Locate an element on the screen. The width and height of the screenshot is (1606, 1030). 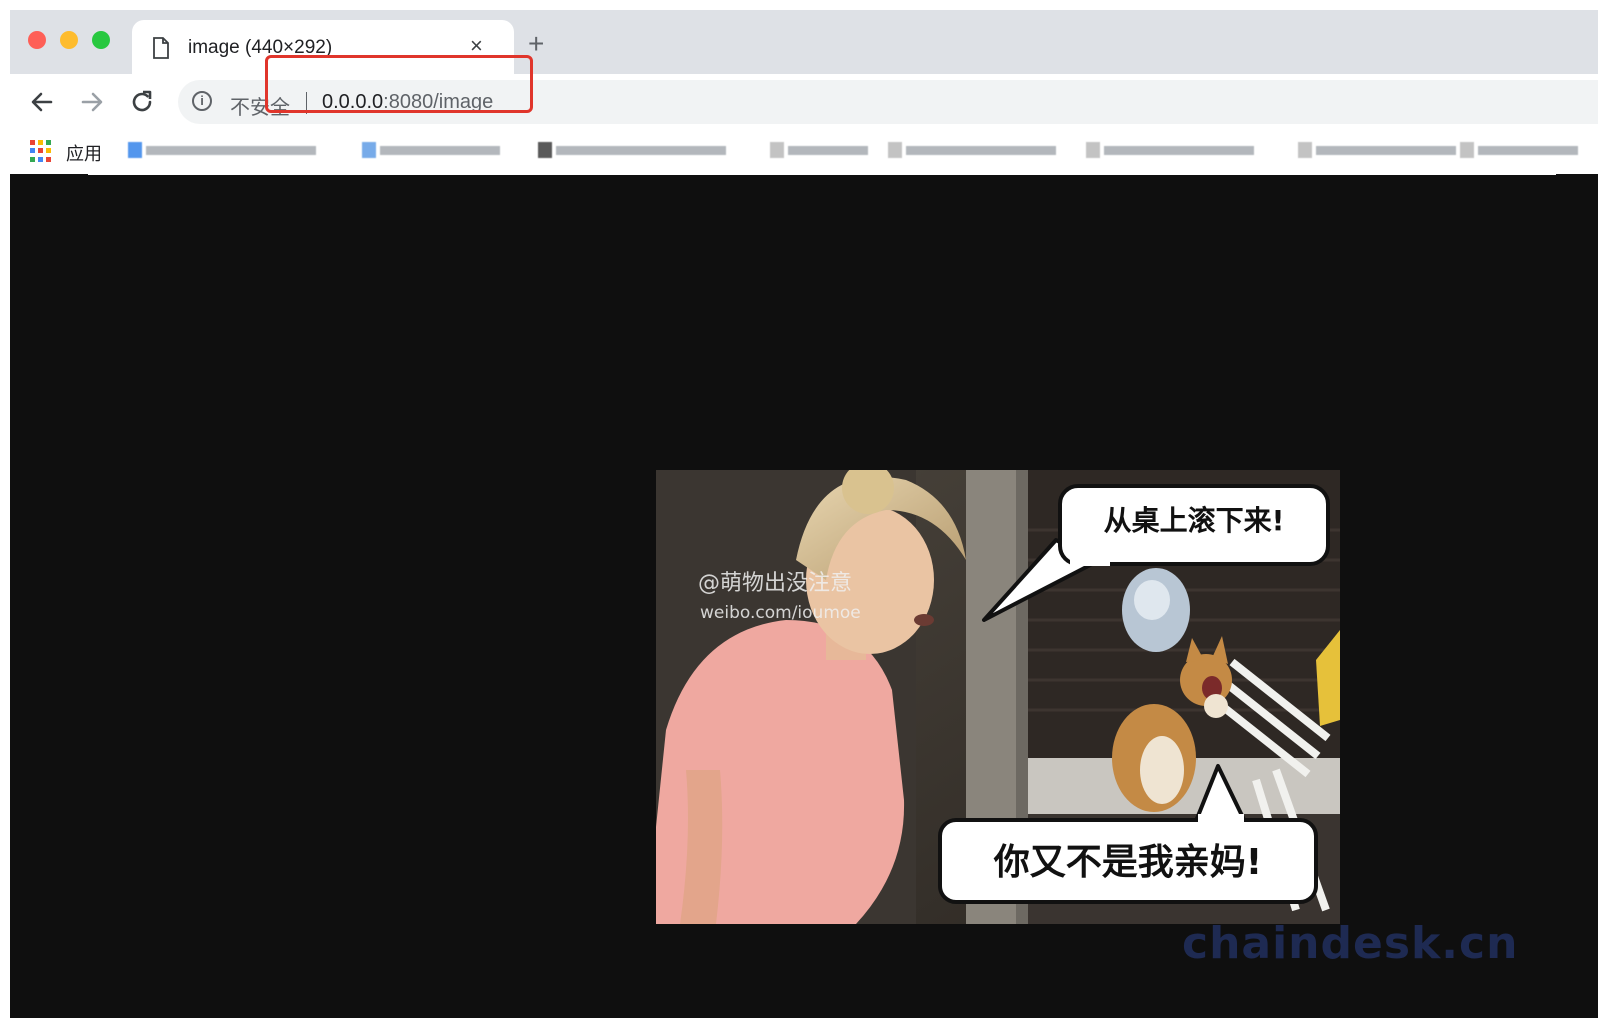
window-minimize-button is located at coordinates (69, 40).